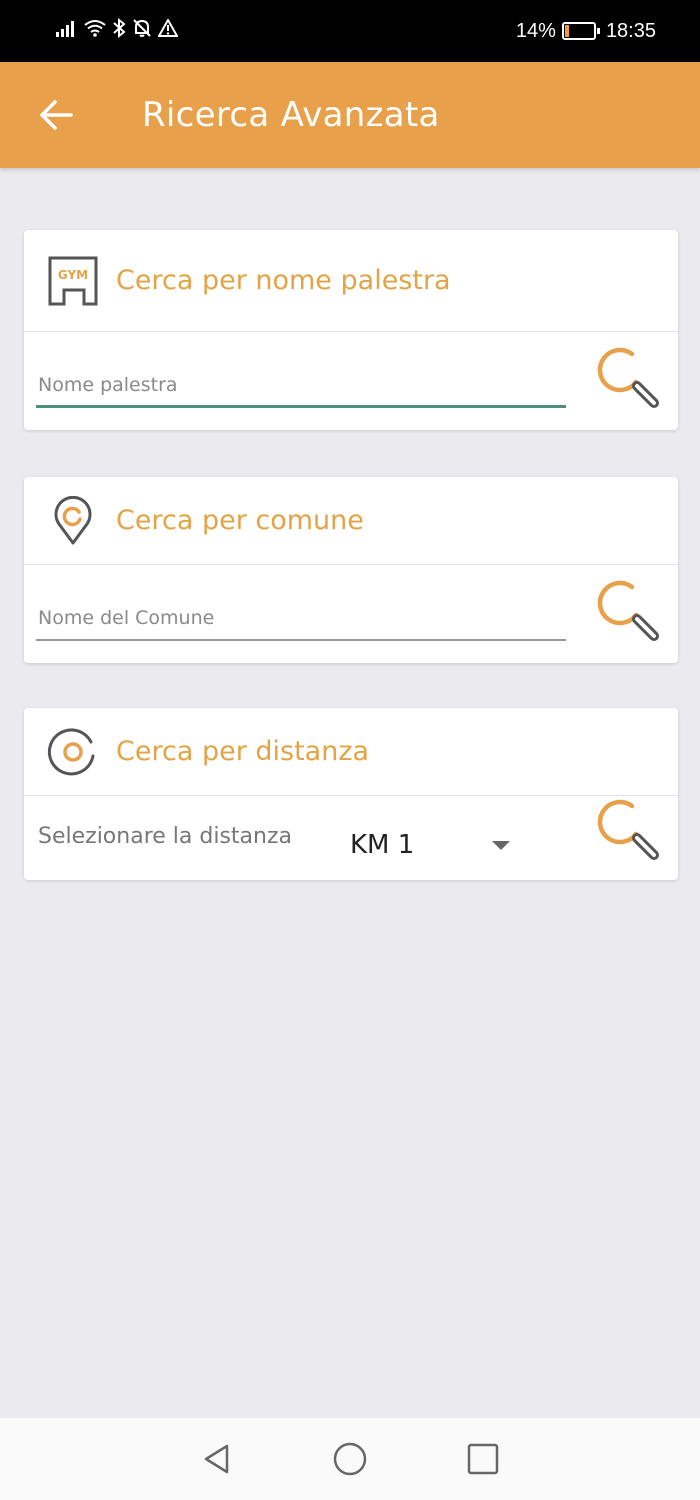 This screenshot has width=700, height=1500. Describe the element at coordinates (283, 280) in the screenshot. I see `gym-search-title: Cerca per nome palestra` at that location.